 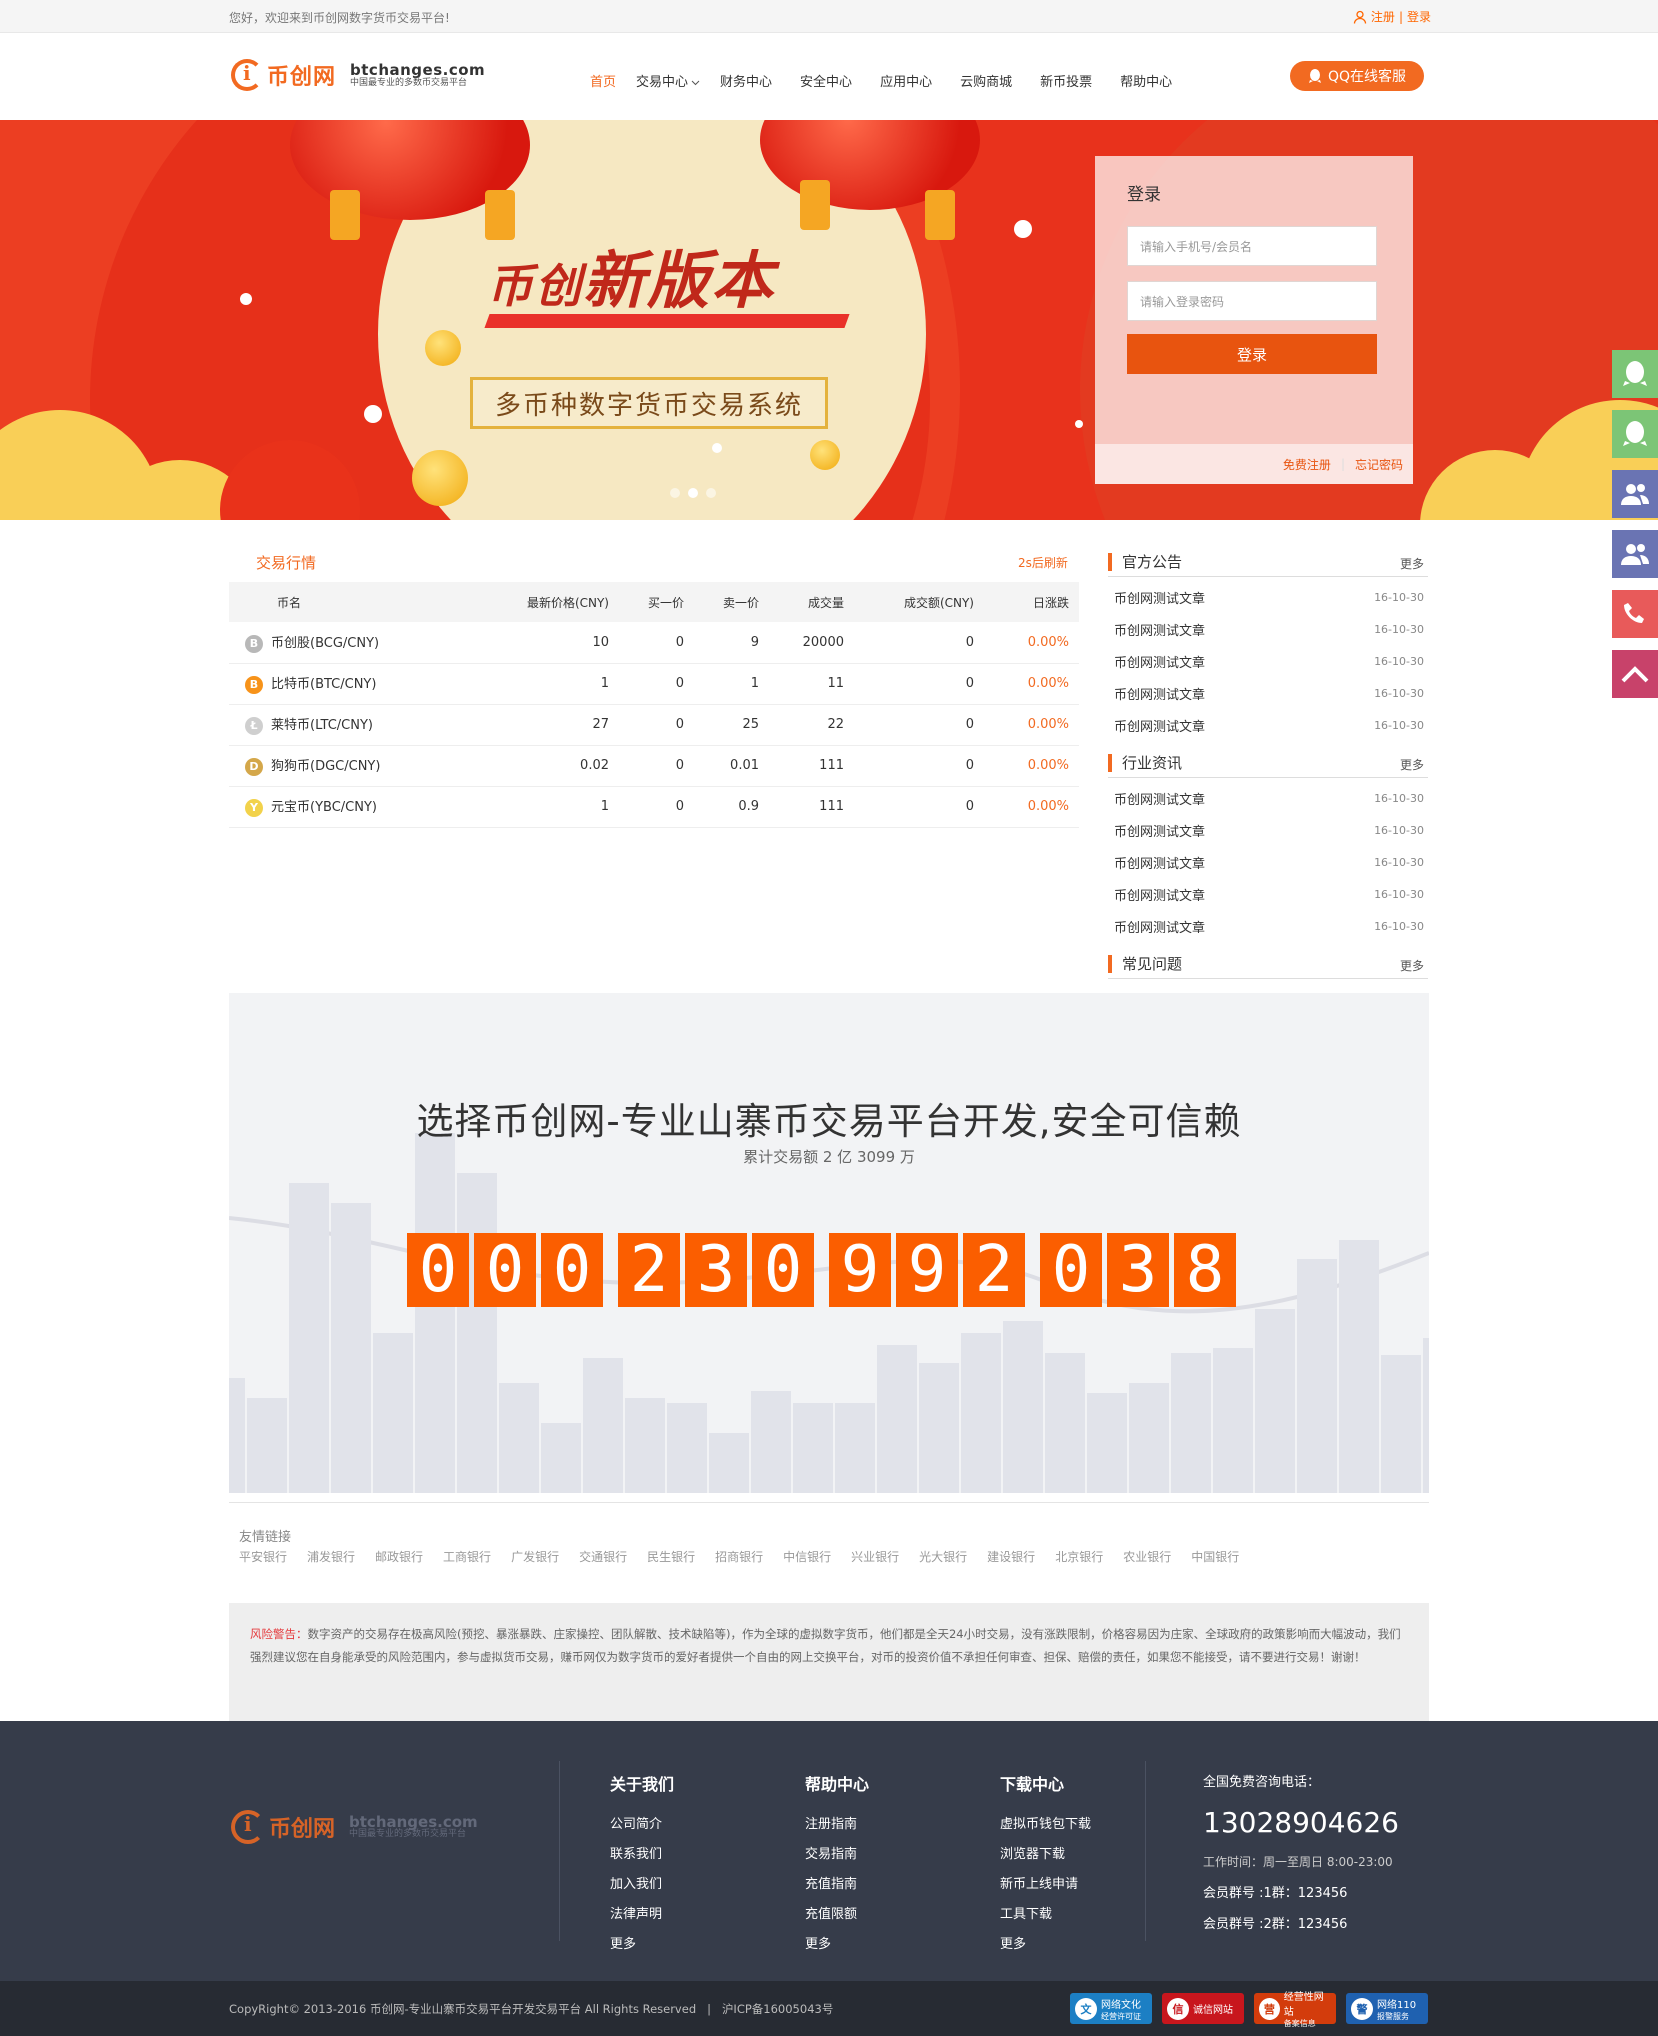 What do you see at coordinates (837, 1918) in the screenshot?
I see `footer-link: 充值限额` at bounding box center [837, 1918].